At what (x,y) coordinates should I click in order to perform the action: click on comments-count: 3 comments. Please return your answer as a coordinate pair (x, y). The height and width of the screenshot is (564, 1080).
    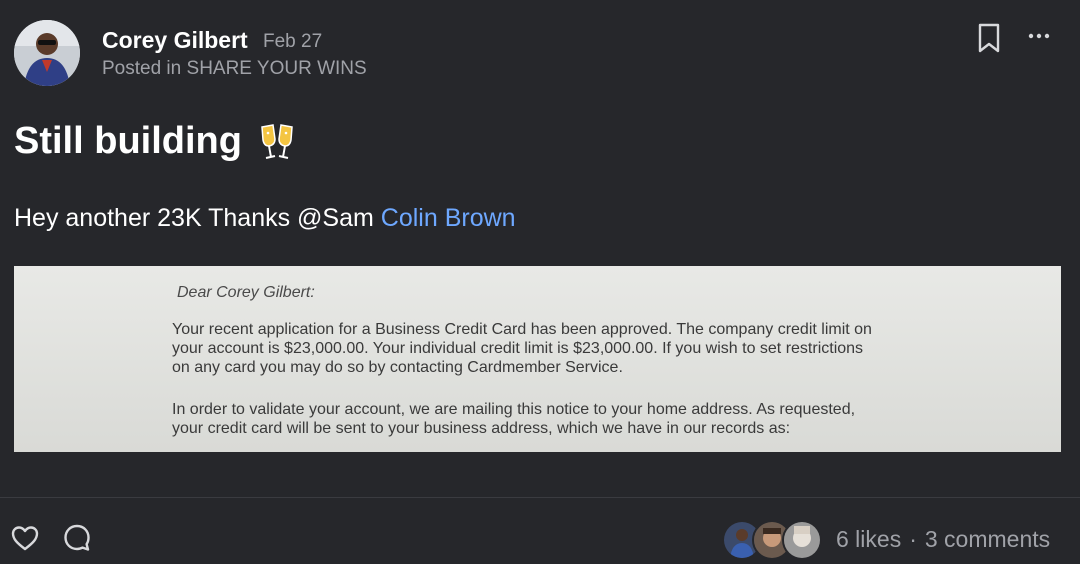
    Looking at the image, I should click on (987, 539).